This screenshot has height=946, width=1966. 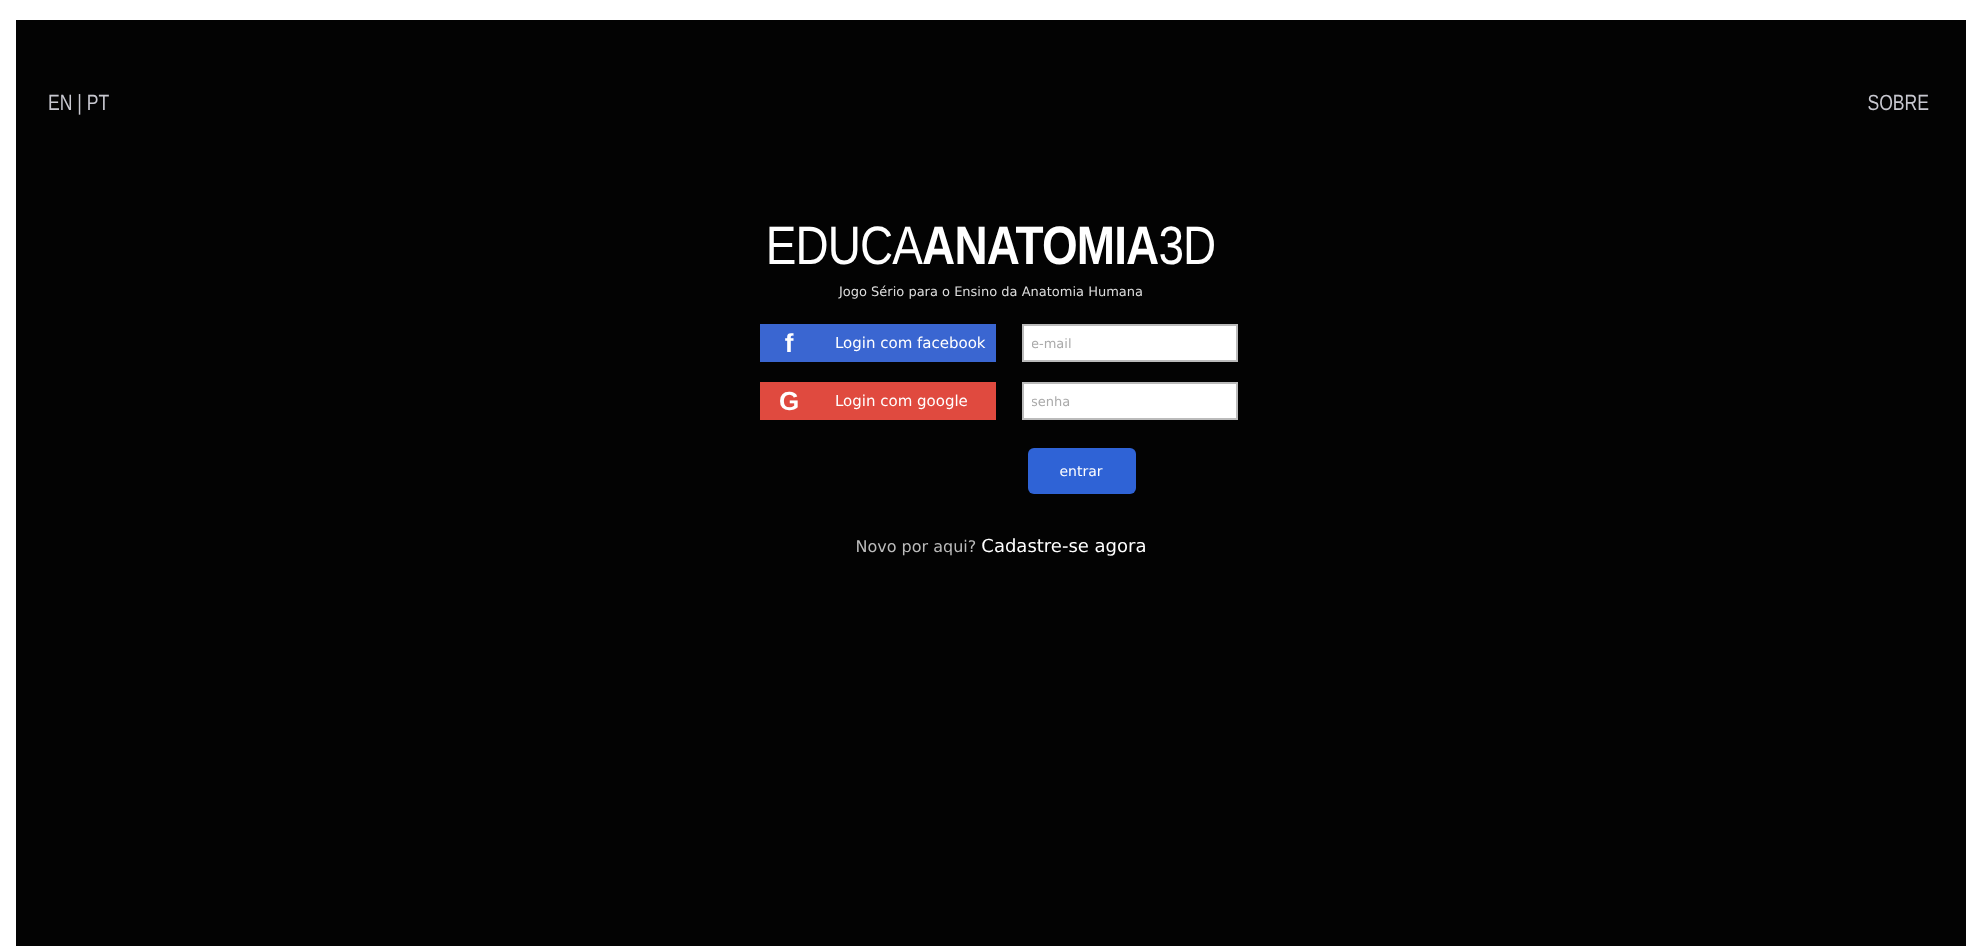 I want to click on signup-prompt: Novo por aqui? Cadastre-se agora, so click(x=1001, y=548).